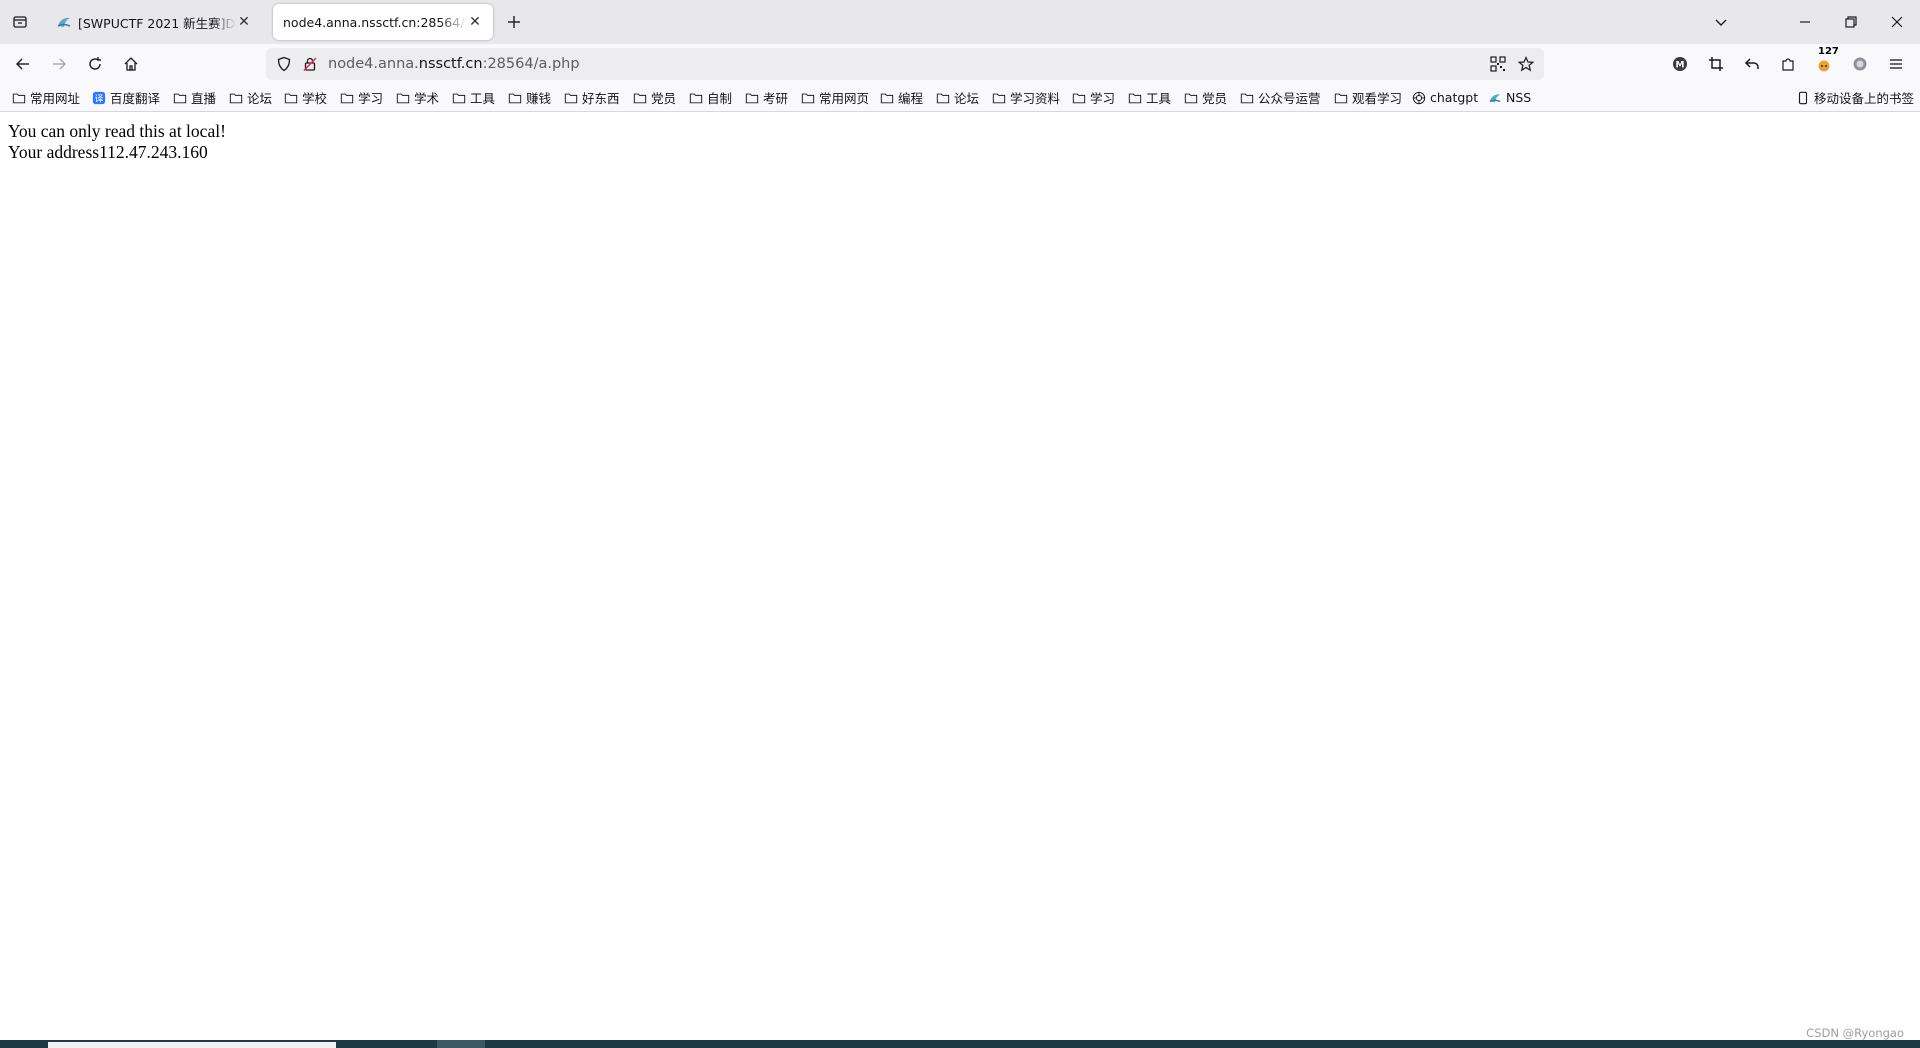 The width and height of the screenshot is (1920, 1048). I want to click on restore-button, so click(1851, 22).